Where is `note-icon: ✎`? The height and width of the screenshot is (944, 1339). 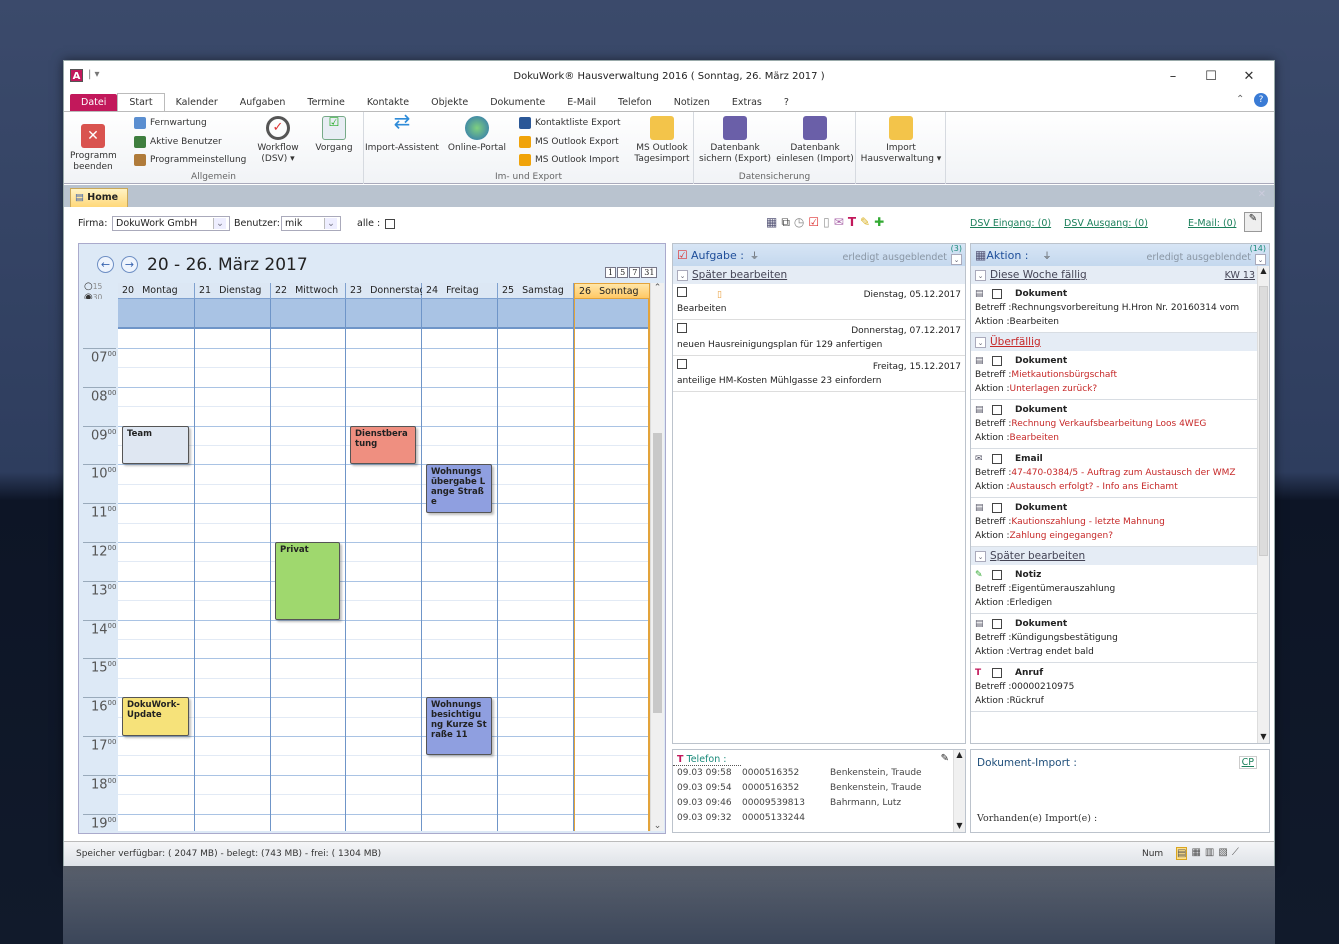 note-icon: ✎ is located at coordinates (865, 222).